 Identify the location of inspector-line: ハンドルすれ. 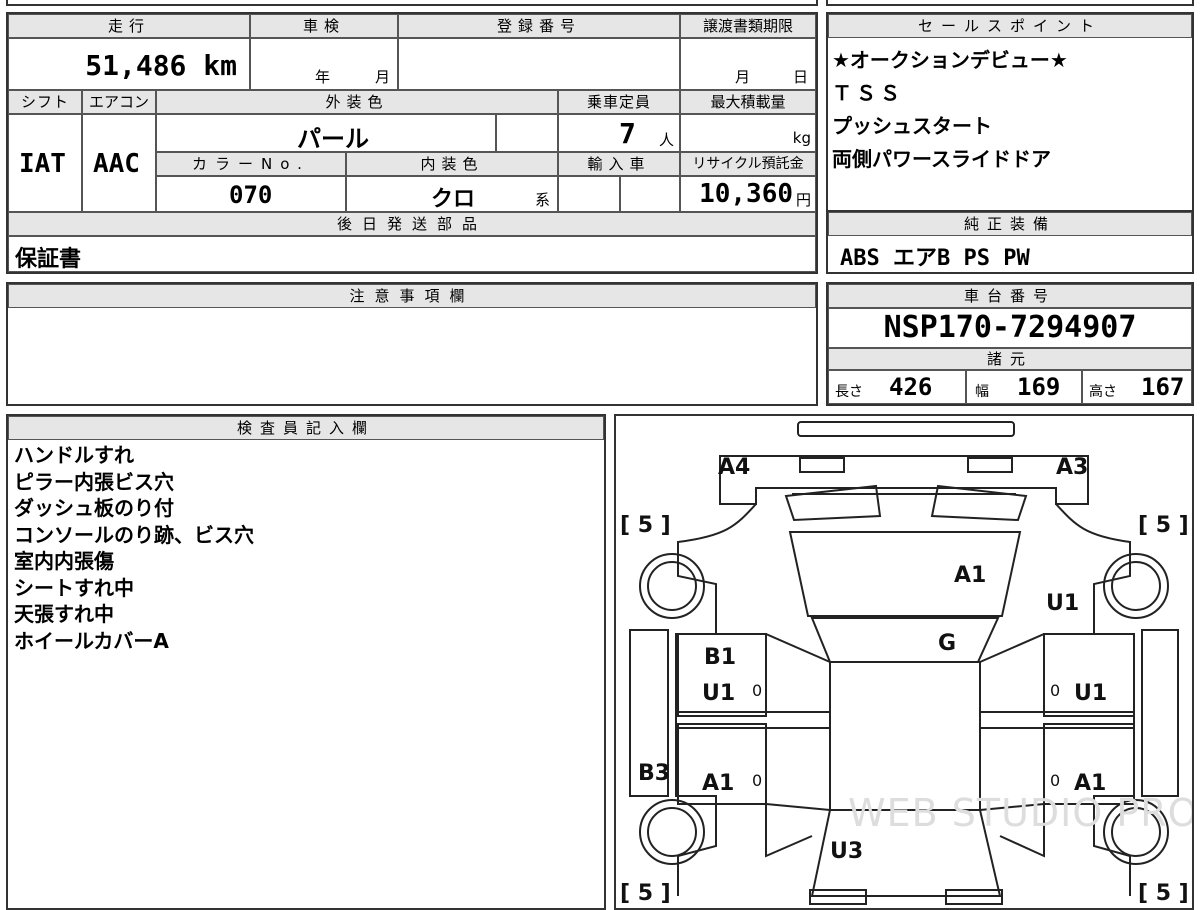
(74, 455).